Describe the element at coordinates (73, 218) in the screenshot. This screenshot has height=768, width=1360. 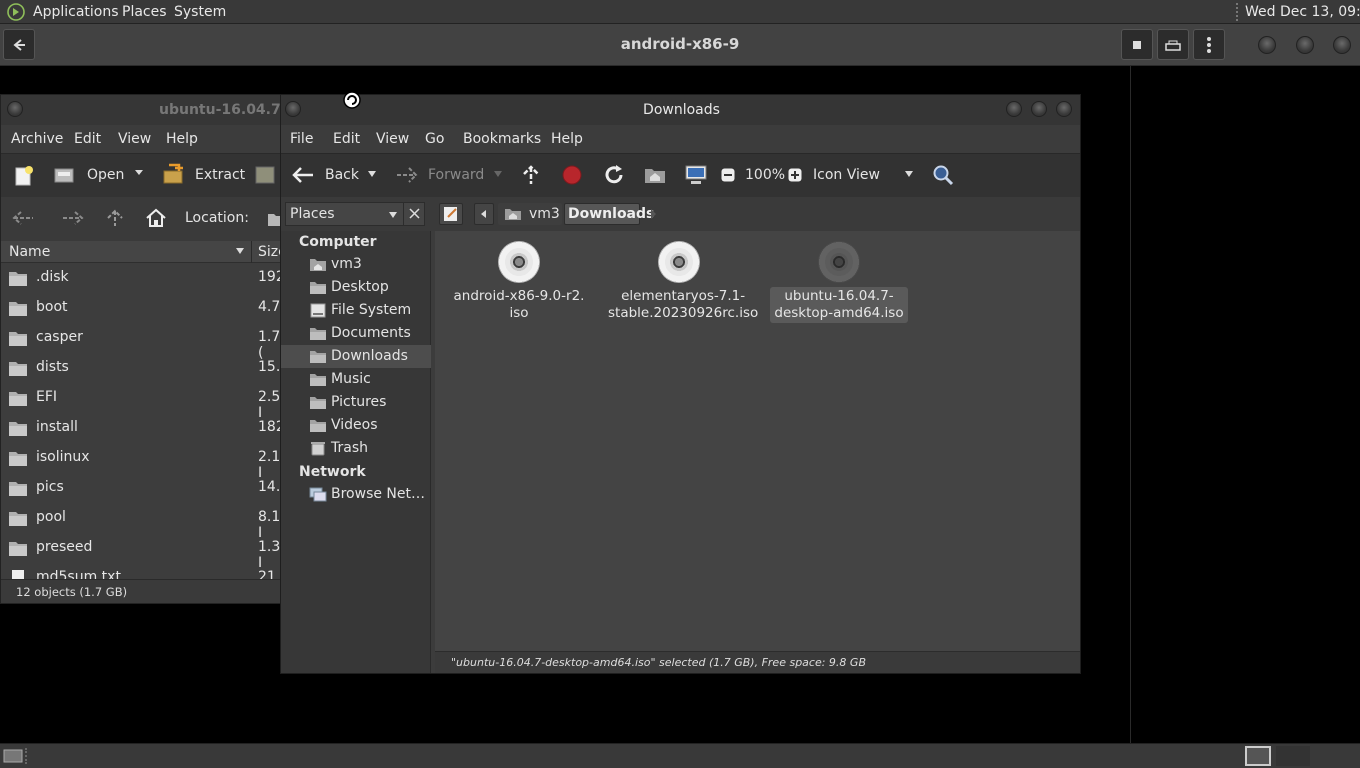
I see `forward-icon` at that location.